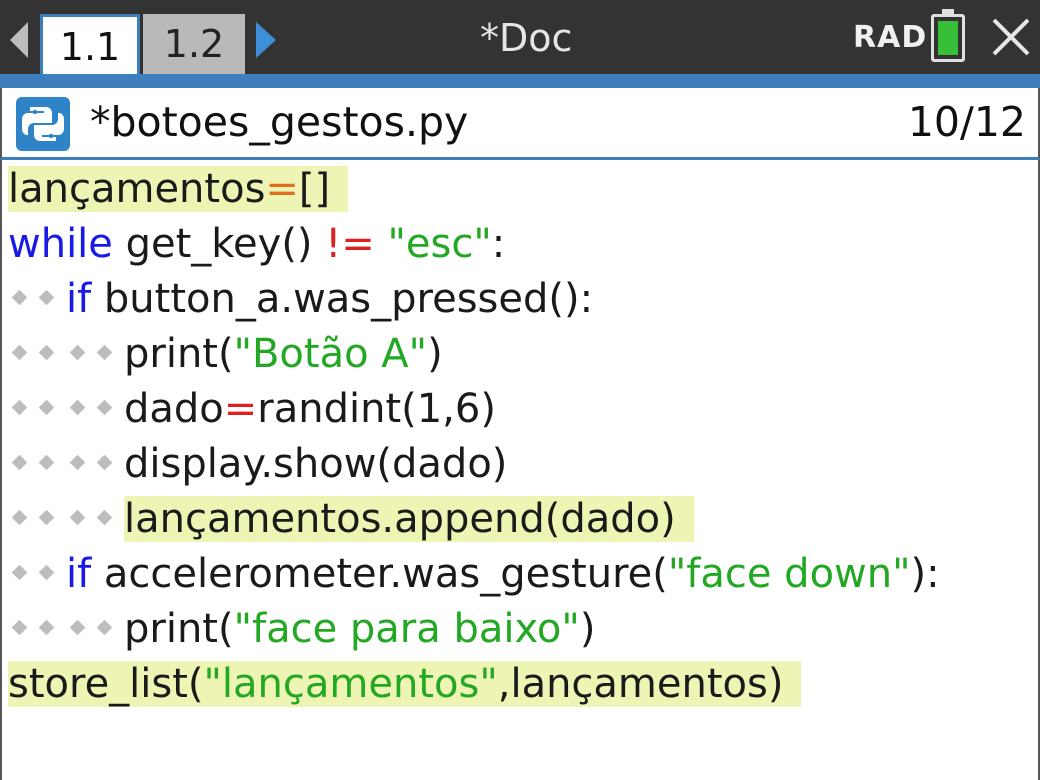 The height and width of the screenshot is (780, 1040). What do you see at coordinates (314, 189) in the screenshot?
I see `code-token: []` at bounding box center [314, 189].